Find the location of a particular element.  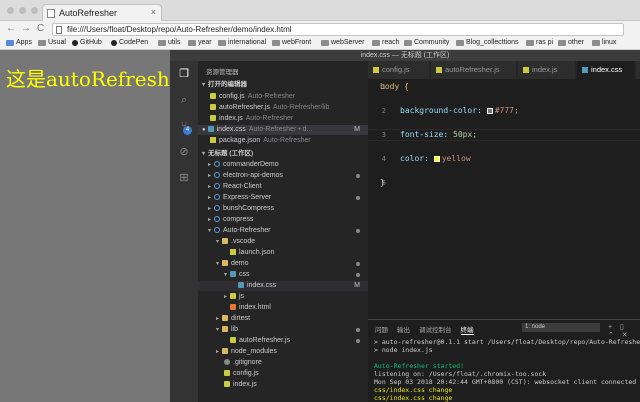

tree-folder: ▸ node_modules is located at coordinates (283, 352).